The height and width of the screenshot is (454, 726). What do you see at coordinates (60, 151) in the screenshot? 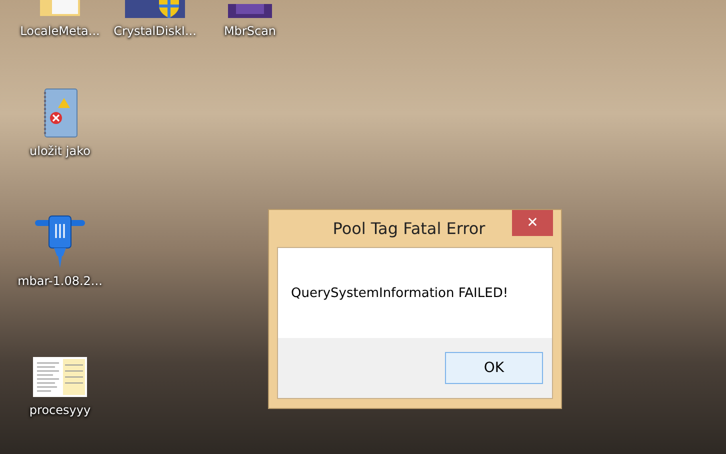
I see `icon-label: uložit jako` at bounding box center [60, 151].